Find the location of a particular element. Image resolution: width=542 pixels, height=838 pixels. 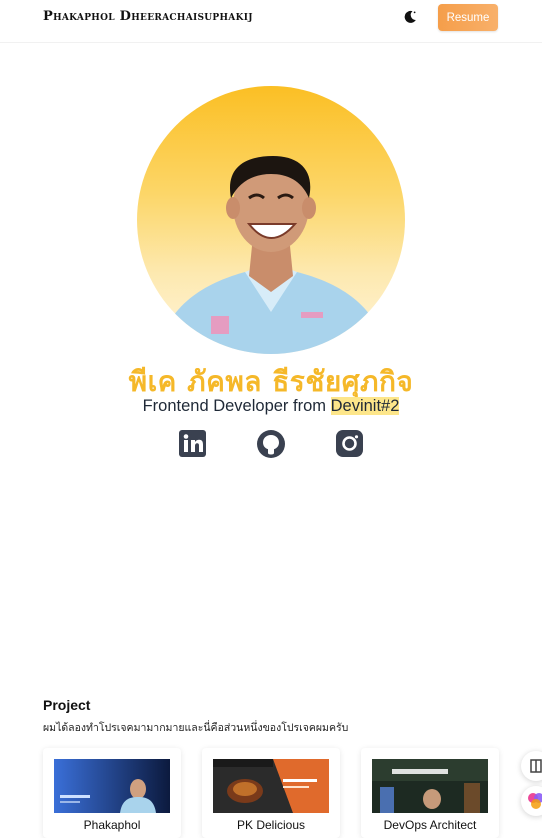

project-card: PK Delicious is located at coordinates (271, 793).